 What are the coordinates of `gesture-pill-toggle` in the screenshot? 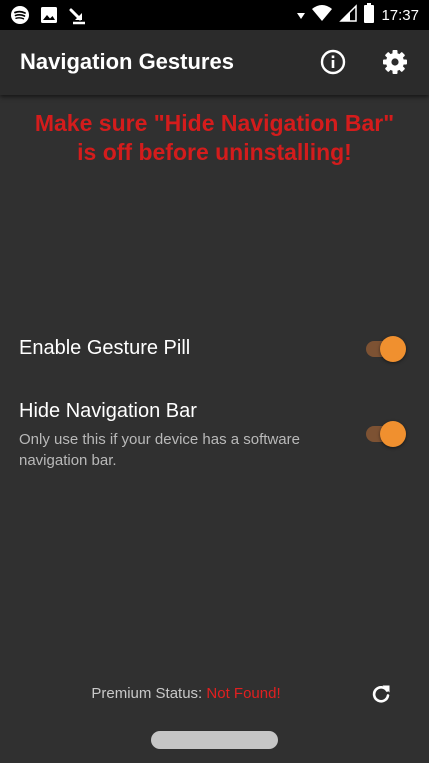 It's located at (386, 349).